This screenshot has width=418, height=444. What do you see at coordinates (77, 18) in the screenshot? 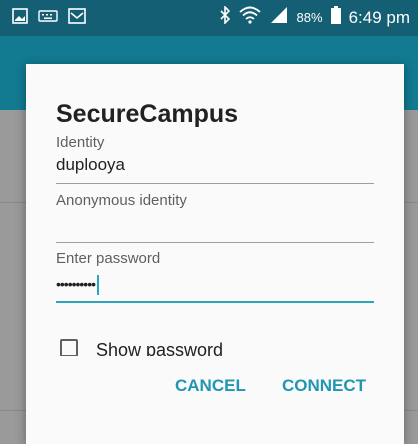
I see `mail-icon` at bounding box center [77, 18].